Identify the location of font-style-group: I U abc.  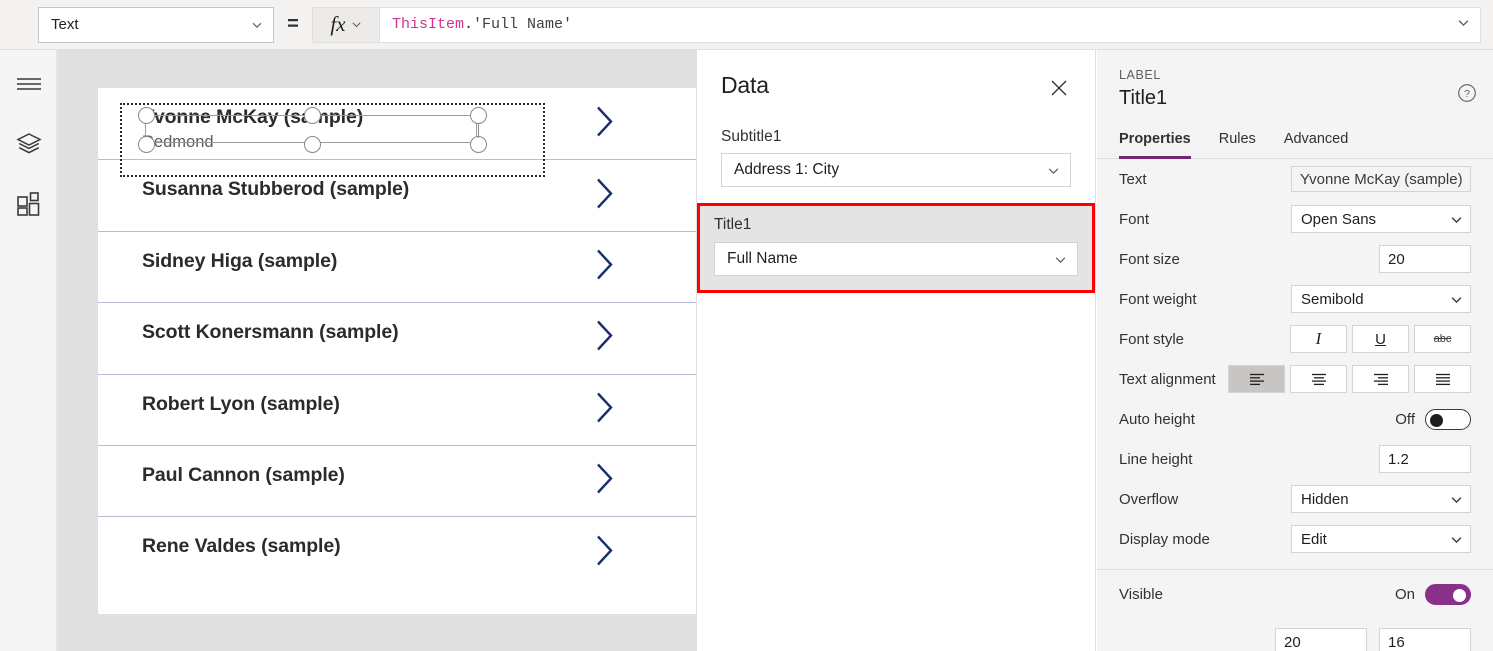
(1380, 339).